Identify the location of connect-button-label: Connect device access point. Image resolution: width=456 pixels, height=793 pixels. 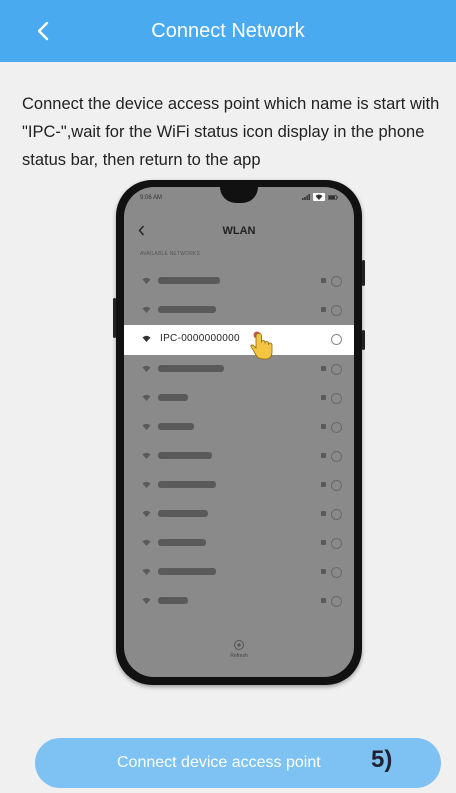
(219, 762).